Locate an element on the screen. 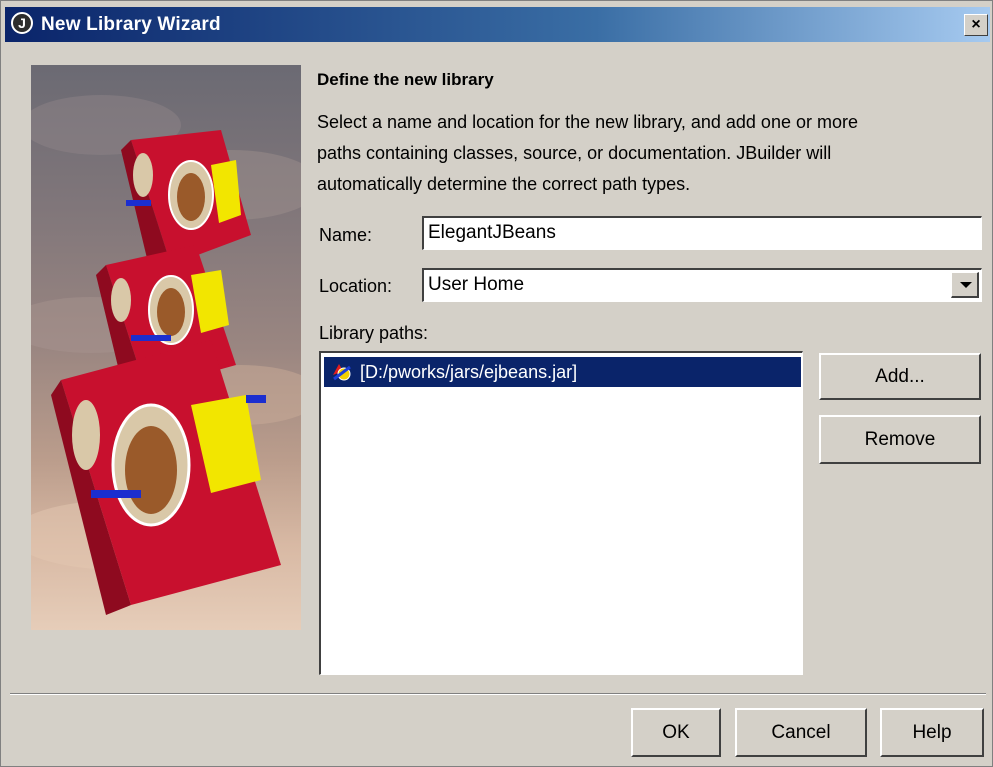 The height and width of the screenshot is (767, 993). ok-button: OK is located at coordinates (676, 732).